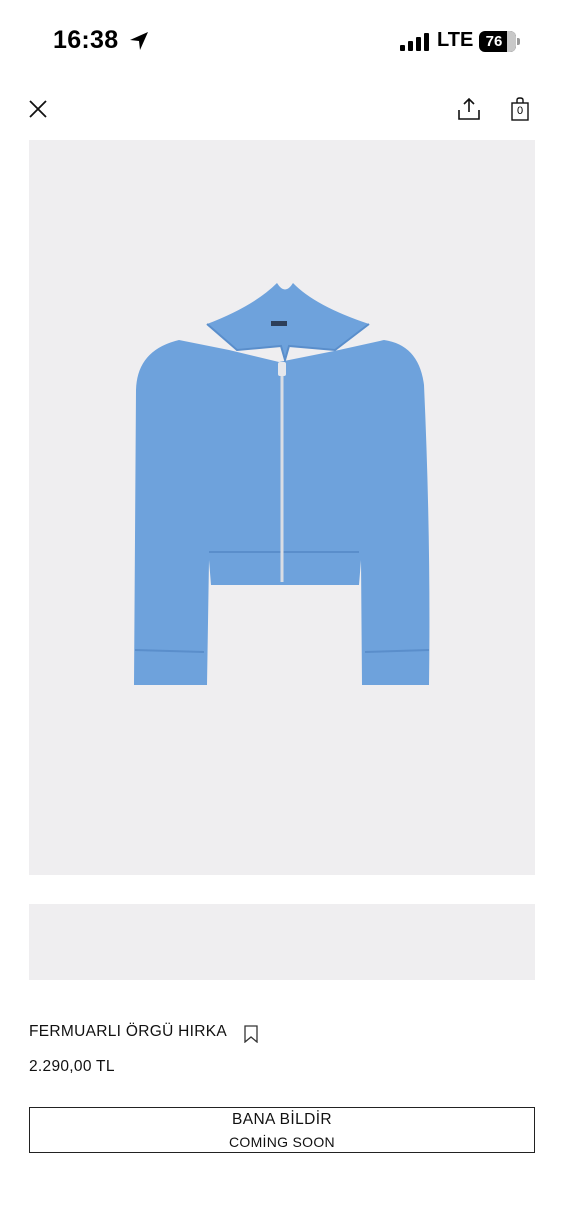 The image size is (563, 1219). I want to click on battery-icon: 76, so click(499, 41).